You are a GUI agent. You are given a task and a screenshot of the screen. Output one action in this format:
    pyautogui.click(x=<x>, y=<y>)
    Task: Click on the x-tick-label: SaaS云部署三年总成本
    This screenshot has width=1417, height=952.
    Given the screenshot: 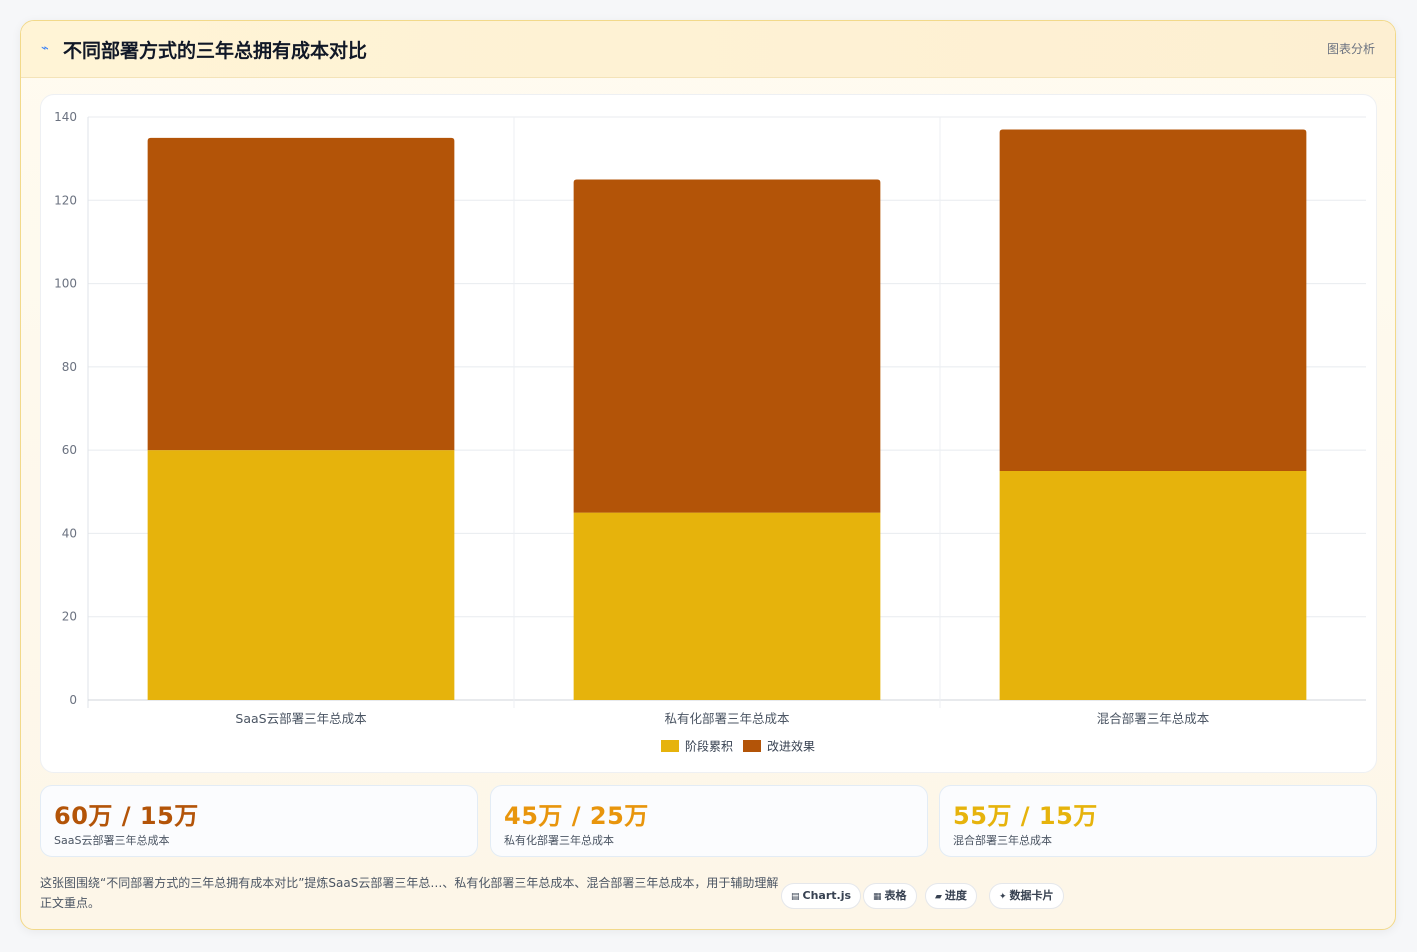 What is the action you would take?
    pyautogui.click(x=301, y=718)
    